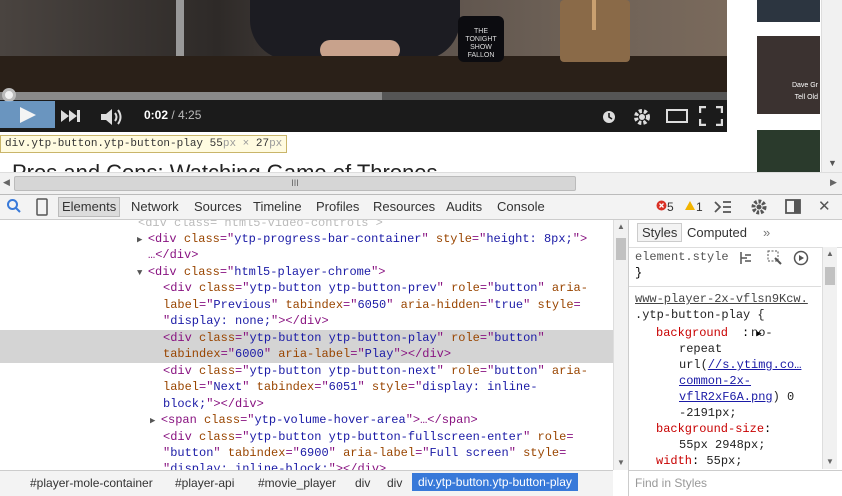 The width and height of the screenshot is (842, 496). What do you see at coordinates (660, 232) in the screenshot?
I see `tab-styles: Styles` at bounding box center [660, 232].